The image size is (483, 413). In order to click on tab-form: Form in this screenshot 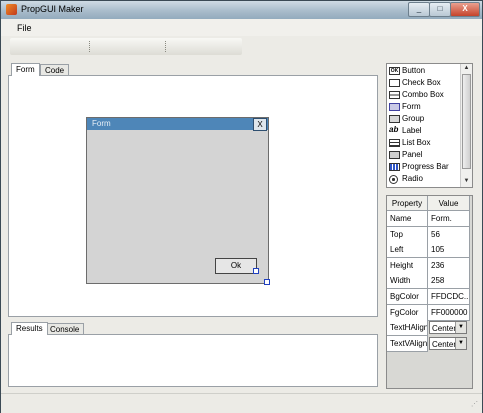, I will do `click(25, 69)`.